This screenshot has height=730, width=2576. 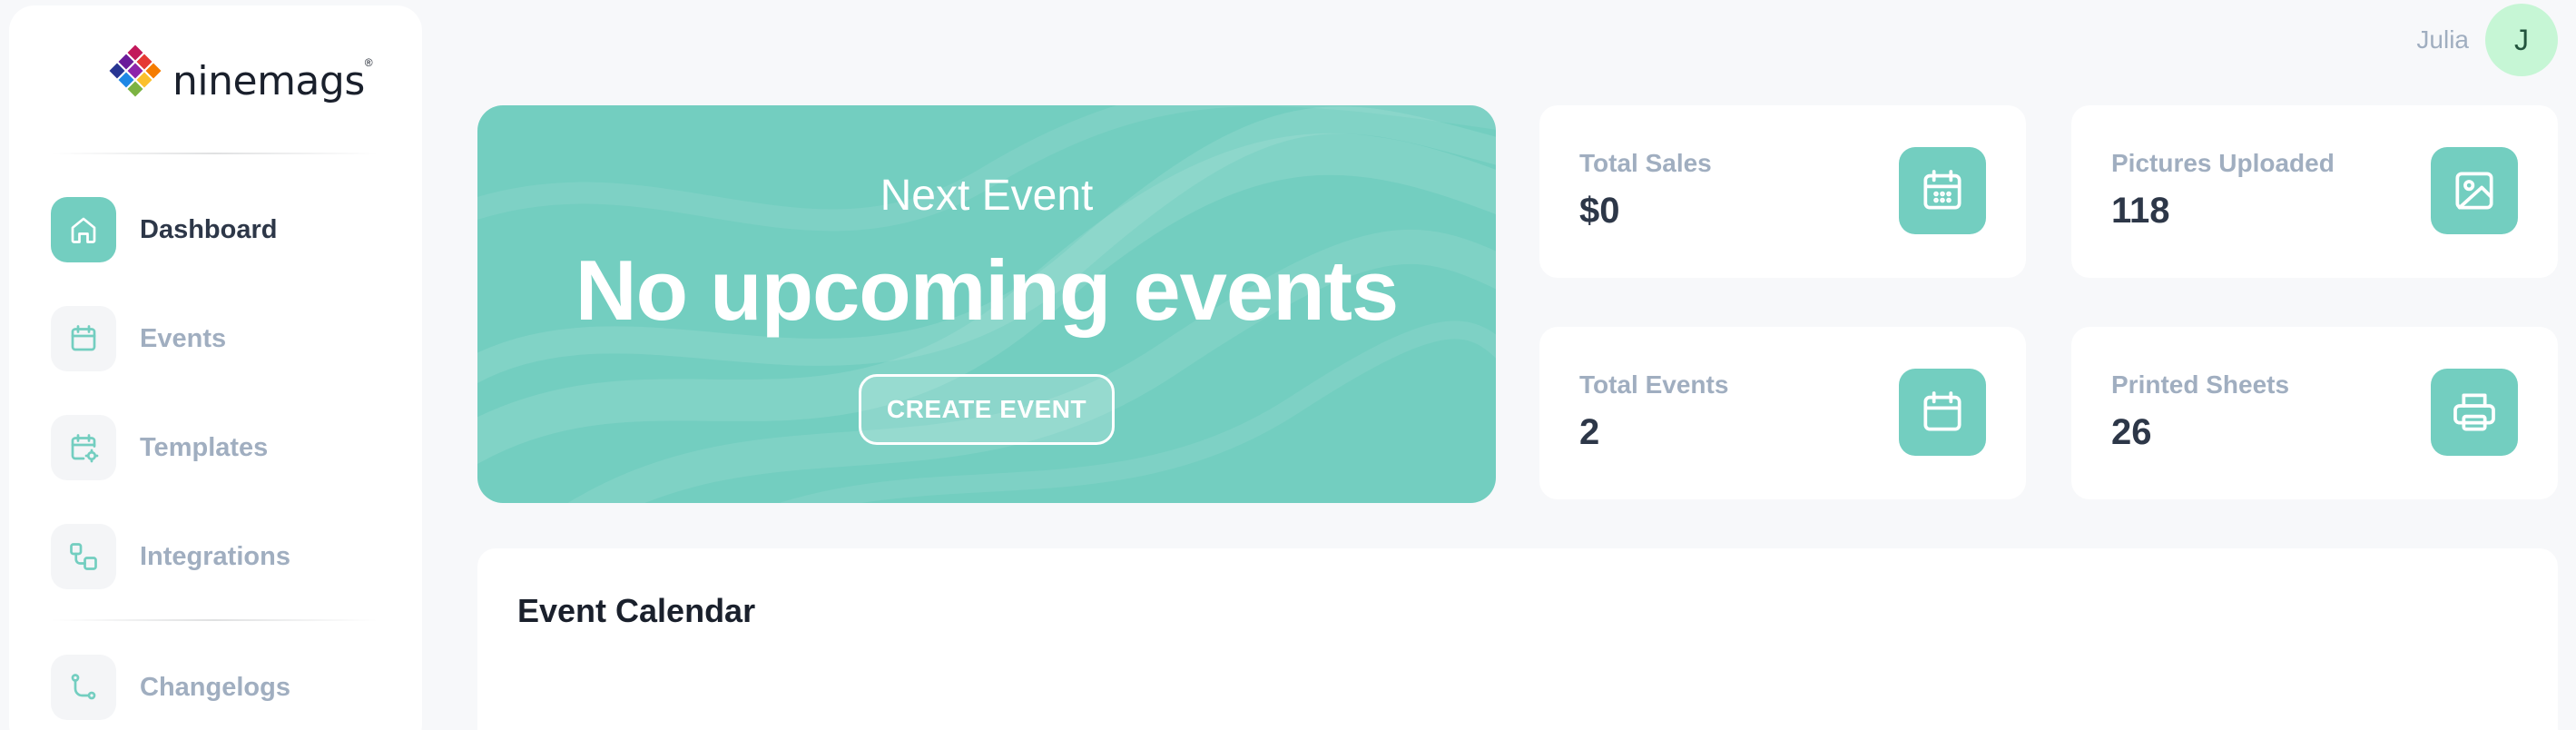 What do you see at coordinates (1599, 211) in the screenshot?
I see `stat-value: $0` at bounding box center [1599, 211].